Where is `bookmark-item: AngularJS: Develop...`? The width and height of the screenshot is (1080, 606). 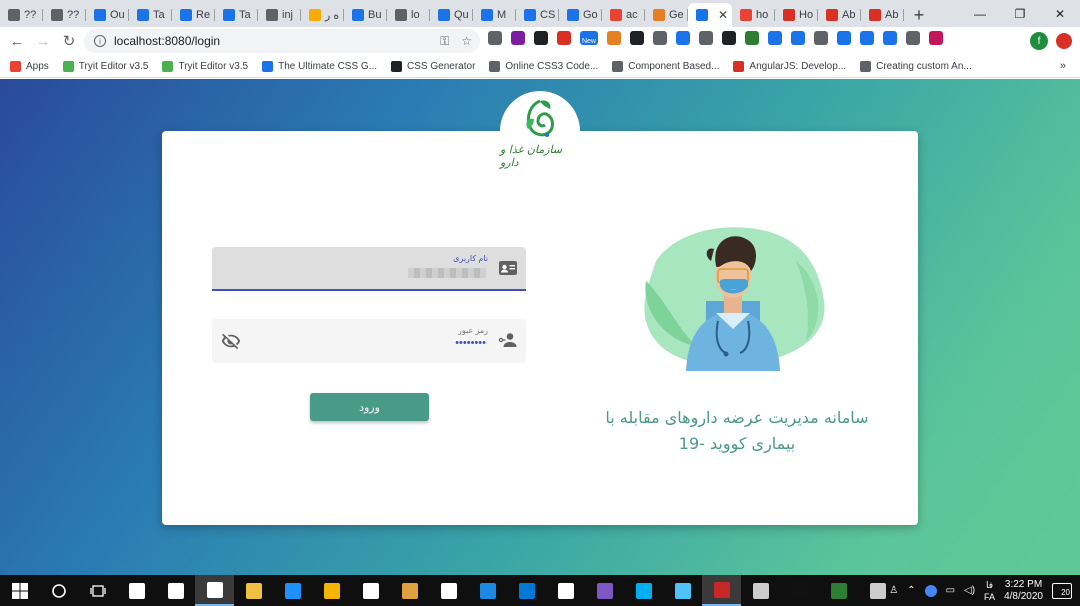
bookmark-item: AngularJS: Develop... is located at coordinates (789, 66).